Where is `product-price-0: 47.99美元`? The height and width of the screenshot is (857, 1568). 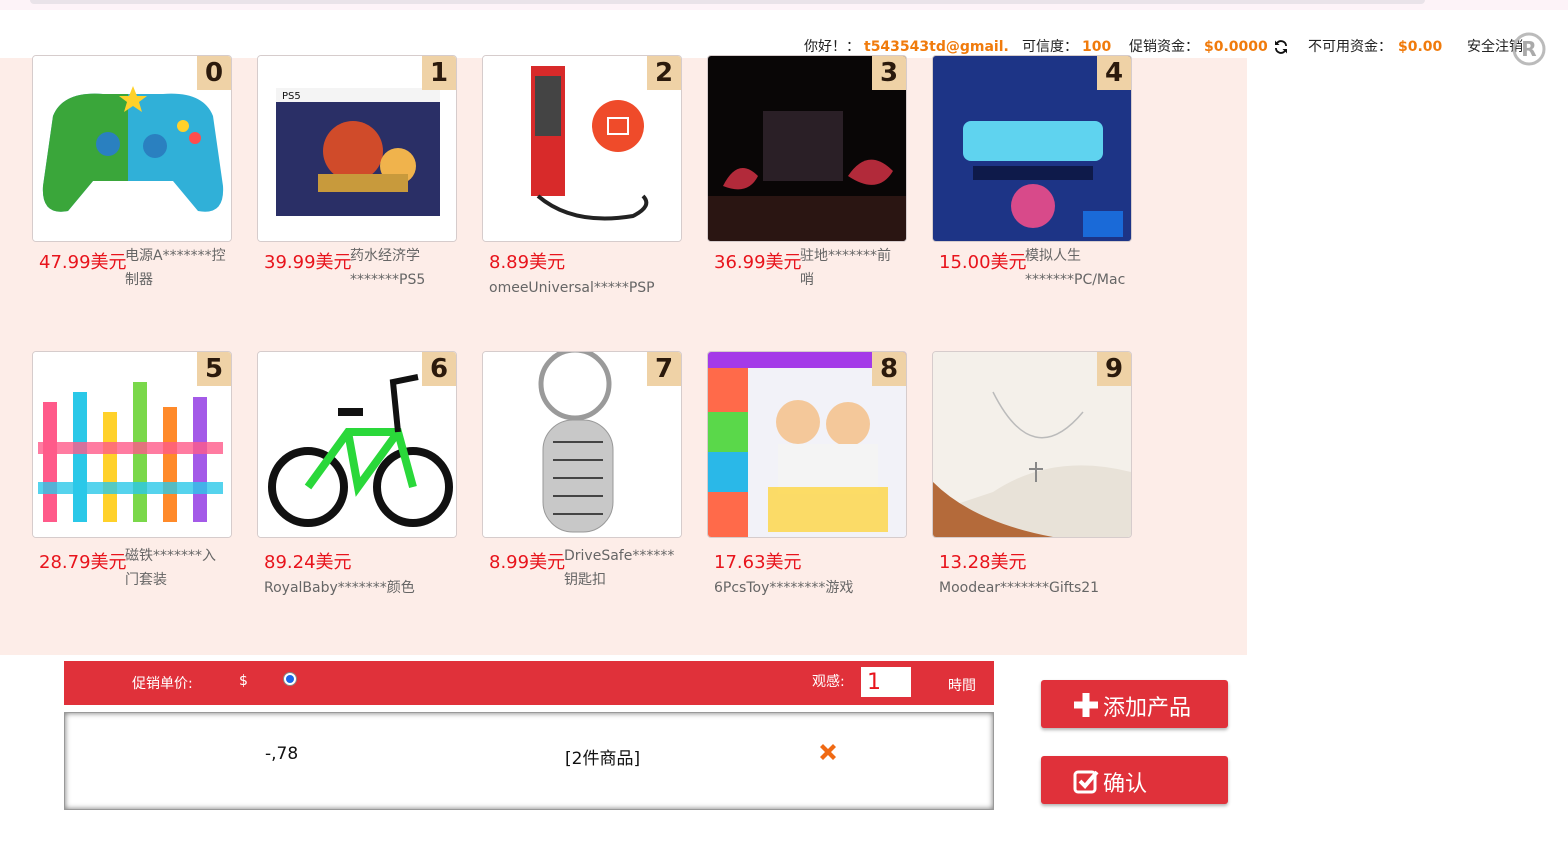
product-price-0: 47.99美元 is located at coordinates (83, 262).